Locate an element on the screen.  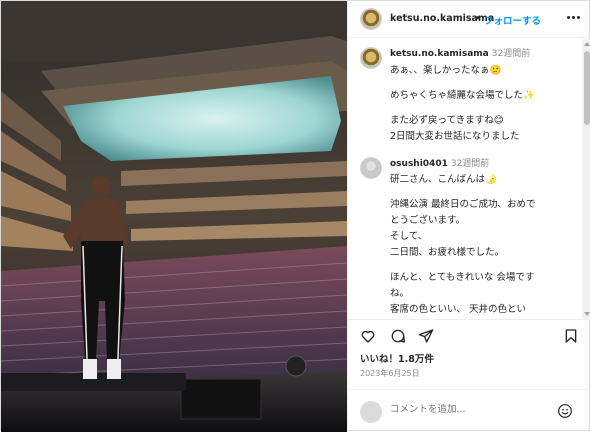
caption-header: ketsu.no.kamisama 32週間前 is located at coordinates (460, 52).